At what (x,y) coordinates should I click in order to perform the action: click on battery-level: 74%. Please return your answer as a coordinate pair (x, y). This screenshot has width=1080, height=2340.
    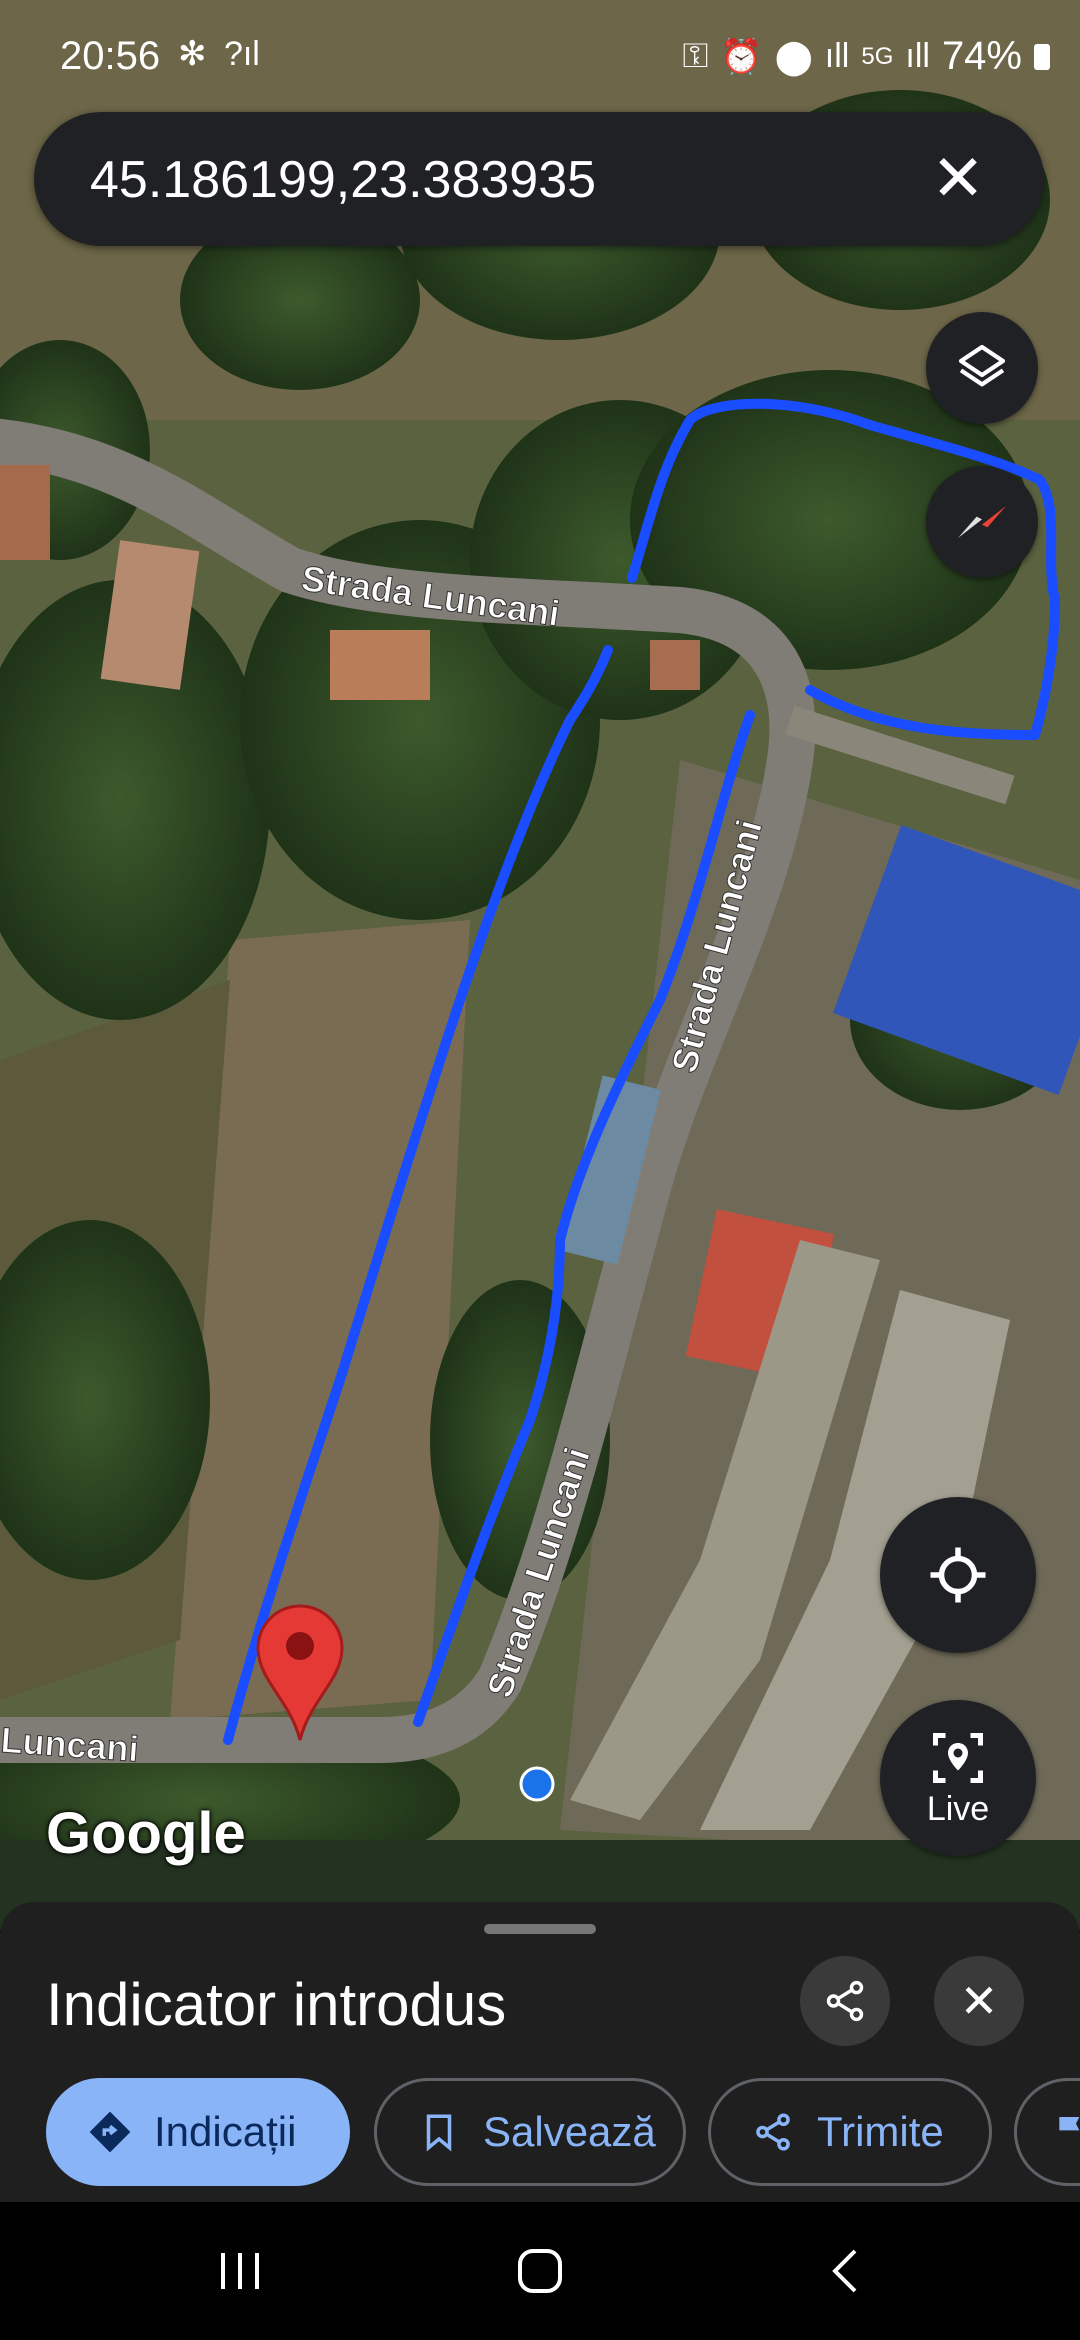
    Looking at the image, I should click on (981, 56).